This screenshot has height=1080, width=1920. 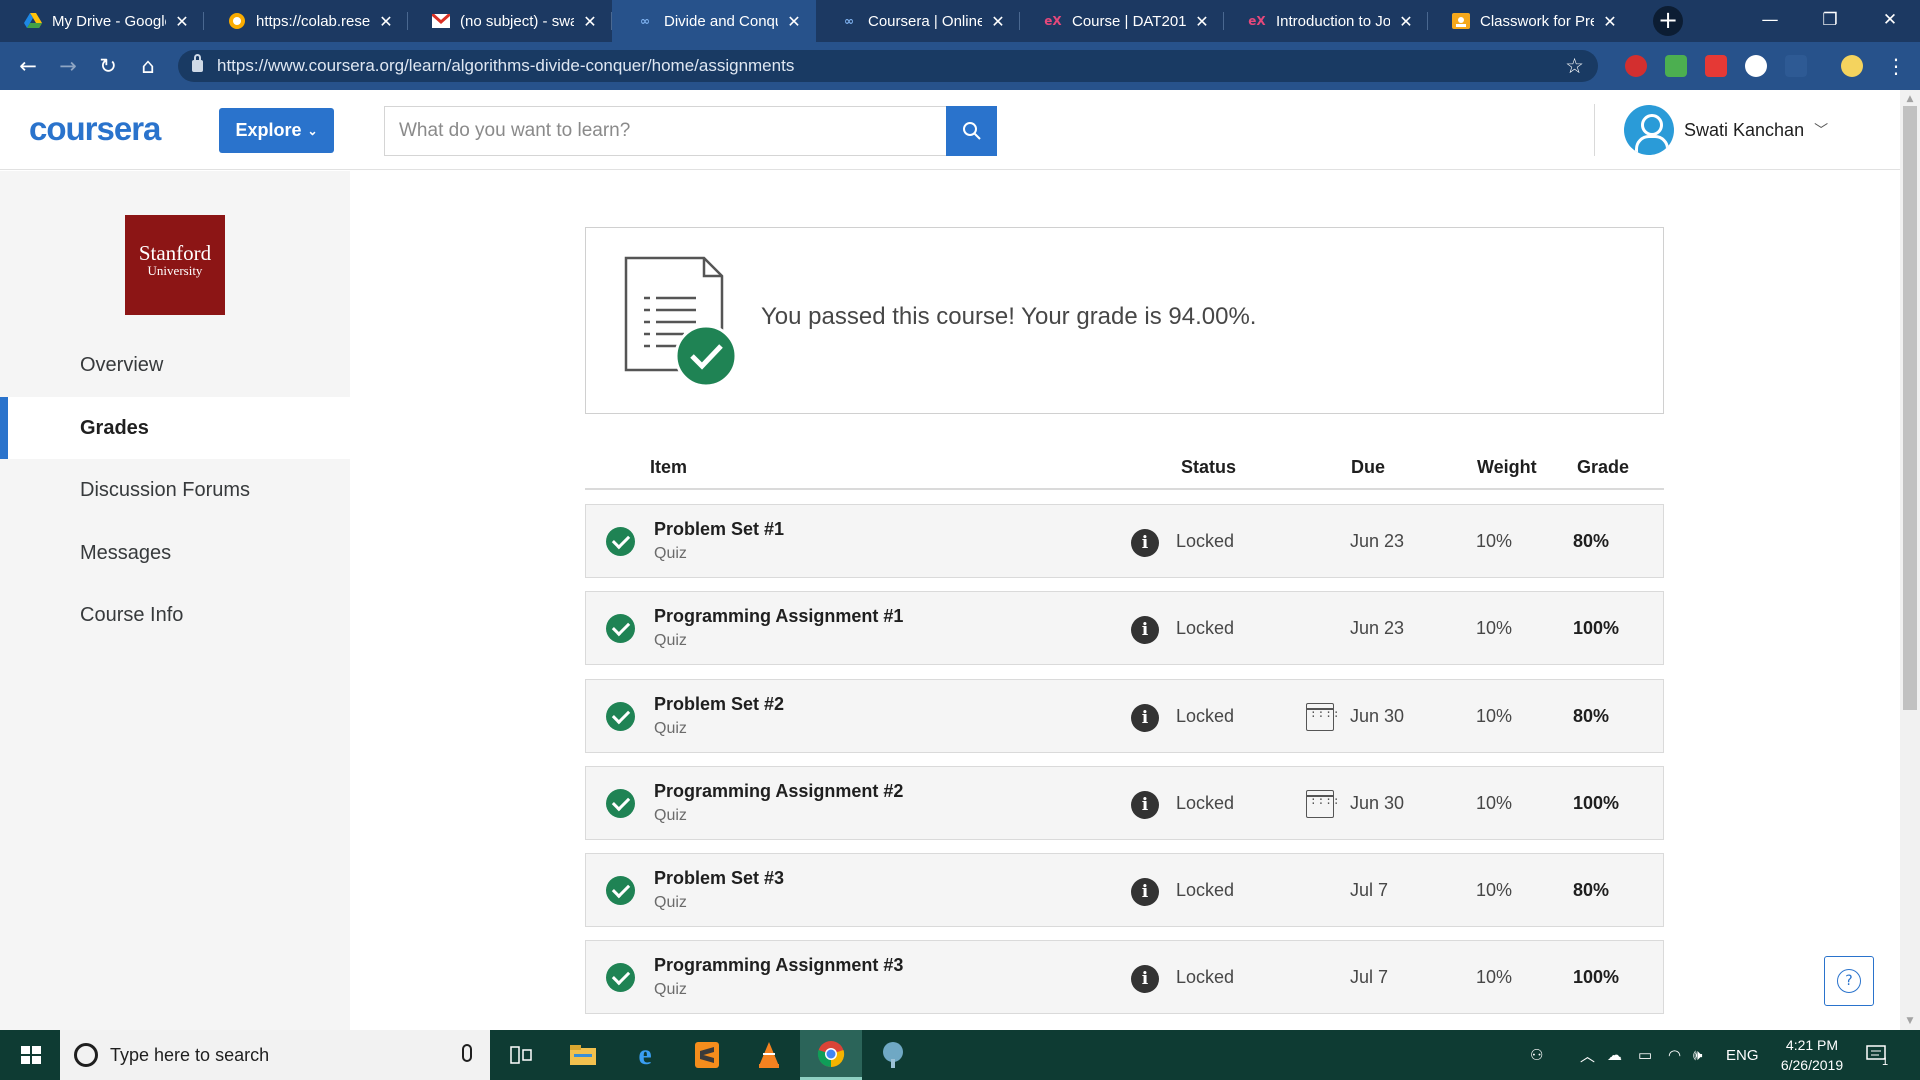 I want to click on windows-logo-icon, so click(x=31, y=1055).